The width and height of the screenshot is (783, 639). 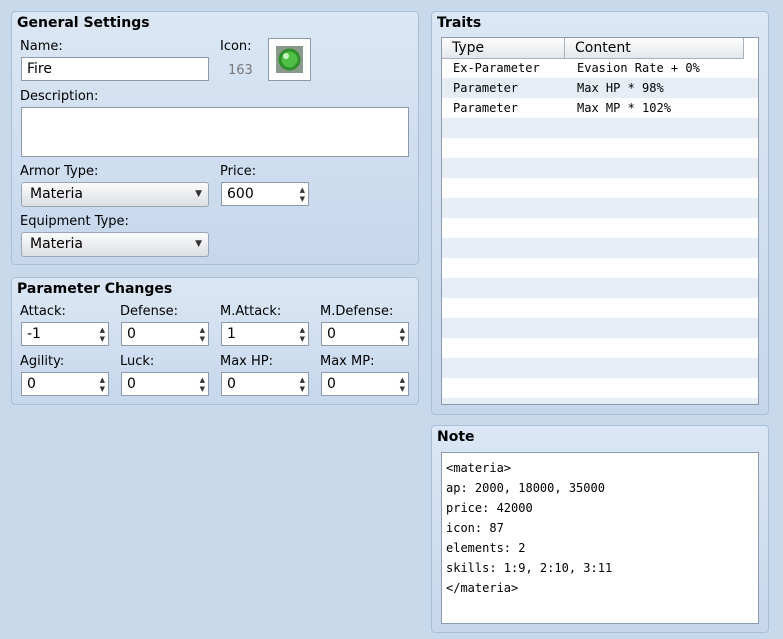 I want to click on max-hp-label: Max HP:, so click(x=247, y=361).